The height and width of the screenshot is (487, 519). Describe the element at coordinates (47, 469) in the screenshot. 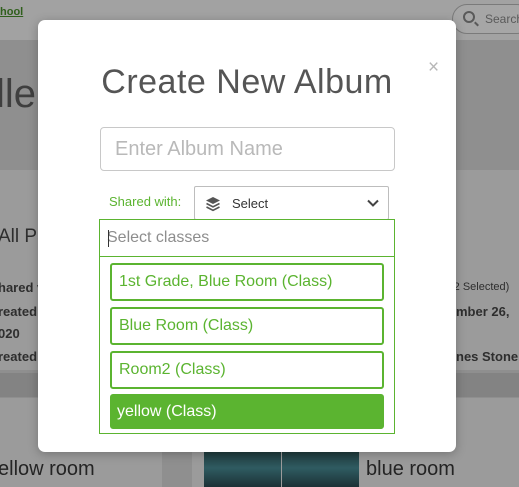

I see `background-album-name: ellow room` at that location.